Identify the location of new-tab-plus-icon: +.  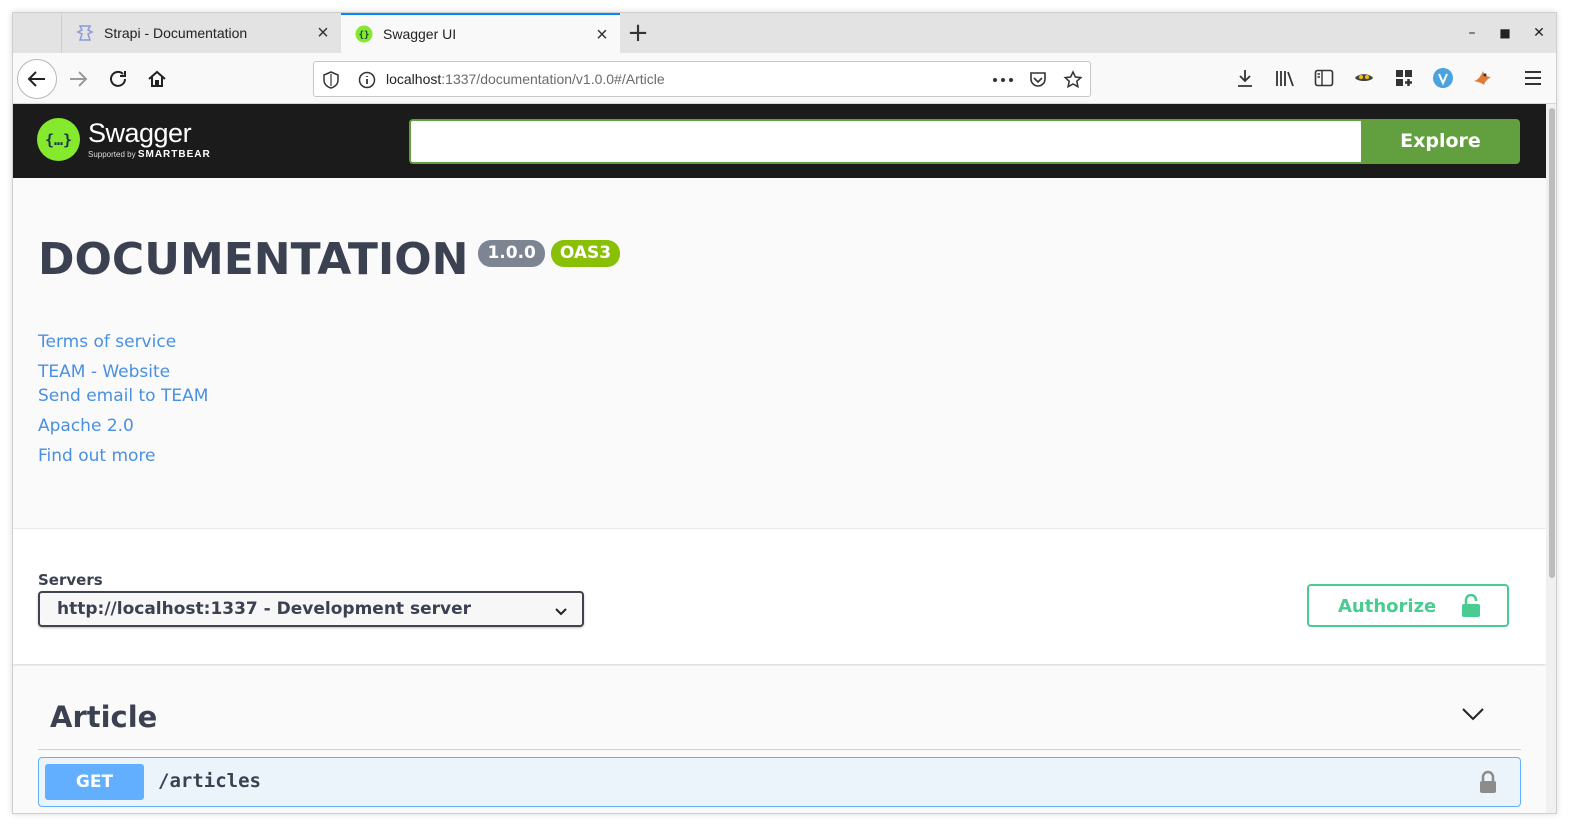
(638, 33).